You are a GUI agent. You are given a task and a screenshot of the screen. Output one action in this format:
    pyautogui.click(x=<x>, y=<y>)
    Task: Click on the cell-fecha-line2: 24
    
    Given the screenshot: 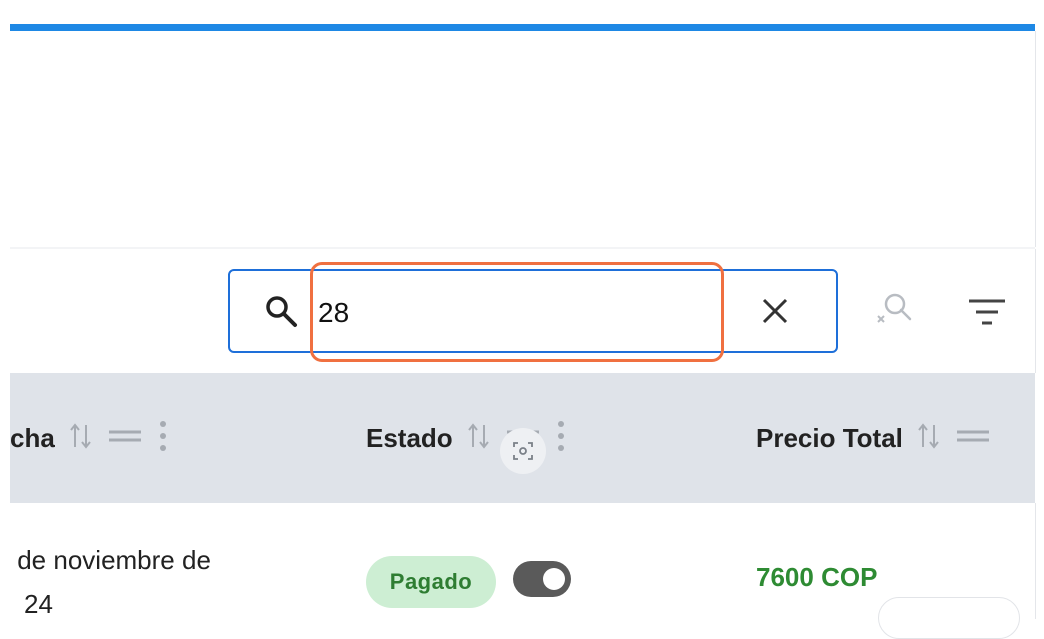 What is the action you would take?
    pyautogui.click(x=38, y=604)
    